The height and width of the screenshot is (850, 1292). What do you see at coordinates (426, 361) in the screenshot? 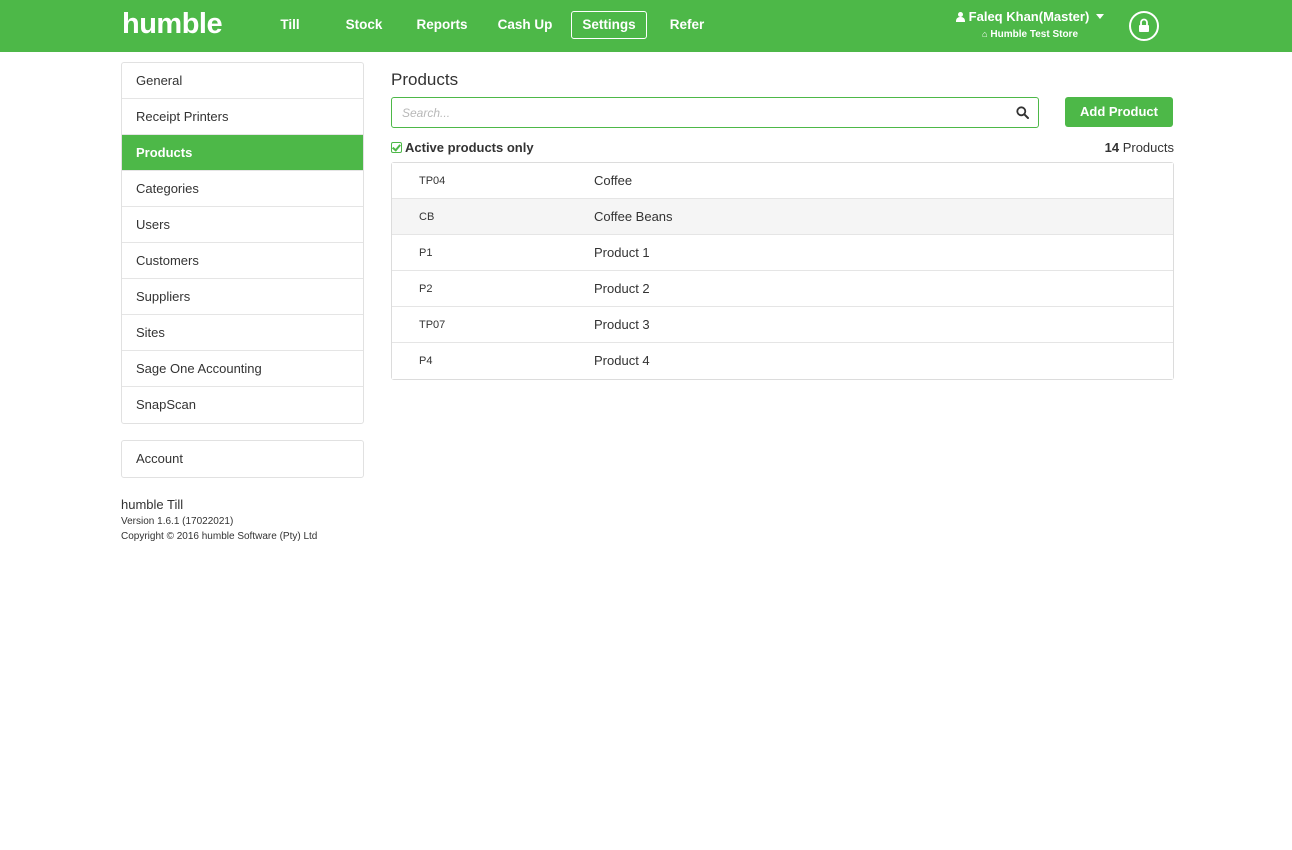
I see `product-code: P4` at bounding box center [426, 361].